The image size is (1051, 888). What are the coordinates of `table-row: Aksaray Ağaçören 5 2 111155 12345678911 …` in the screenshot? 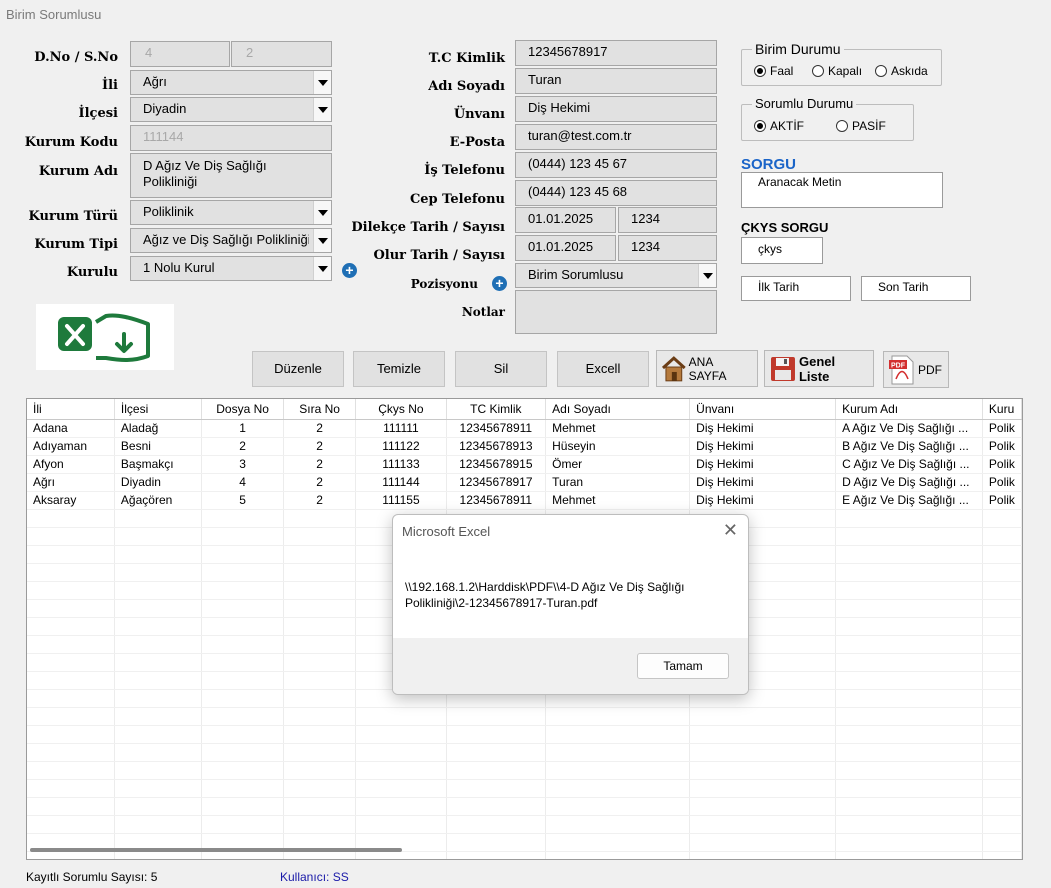 It's located at (524, 500).